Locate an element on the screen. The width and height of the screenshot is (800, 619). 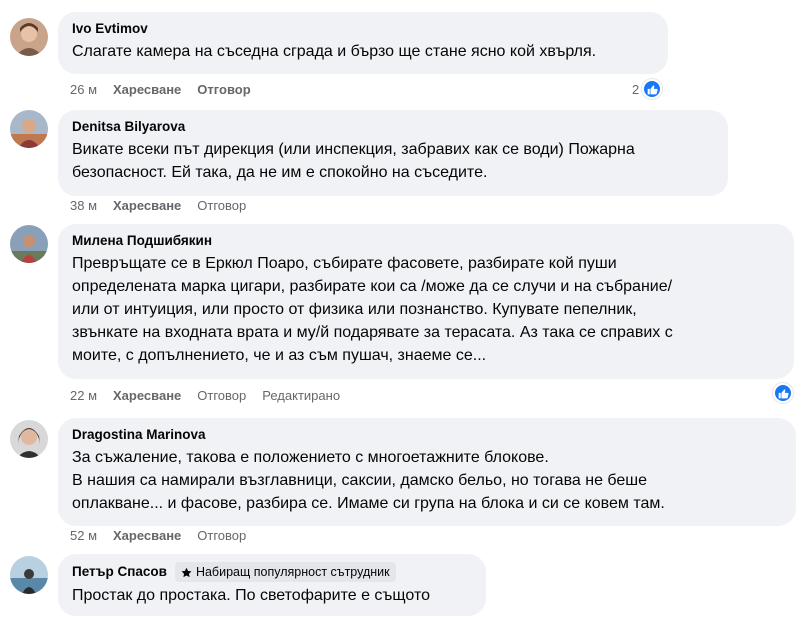
comment-time: 26 м is located at coordinates (83, 89).